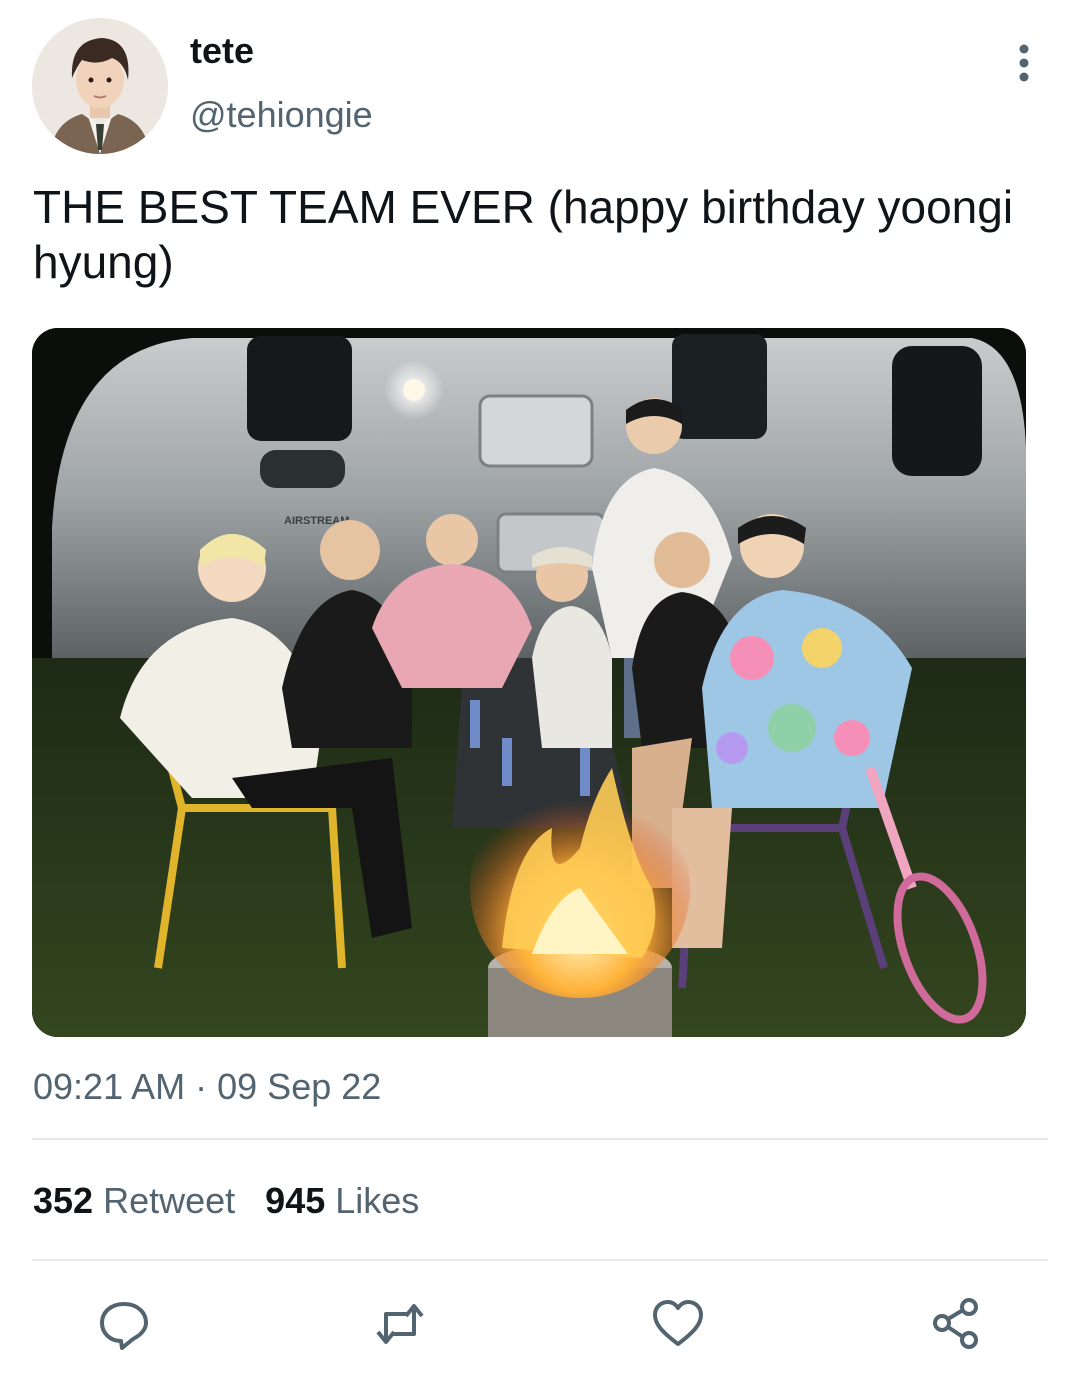  Describe the element at coordinates (1024, 63) in the screenshot. I see `more-vertical-icon` at that location.